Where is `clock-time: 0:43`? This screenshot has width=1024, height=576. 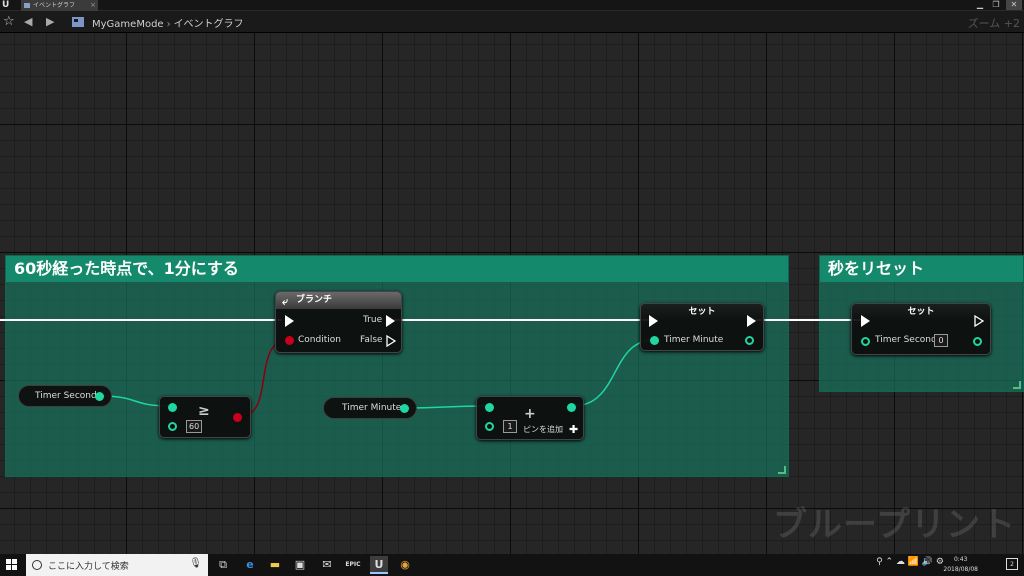 clock-time: 0:43 is located at coordinates (960, 559).